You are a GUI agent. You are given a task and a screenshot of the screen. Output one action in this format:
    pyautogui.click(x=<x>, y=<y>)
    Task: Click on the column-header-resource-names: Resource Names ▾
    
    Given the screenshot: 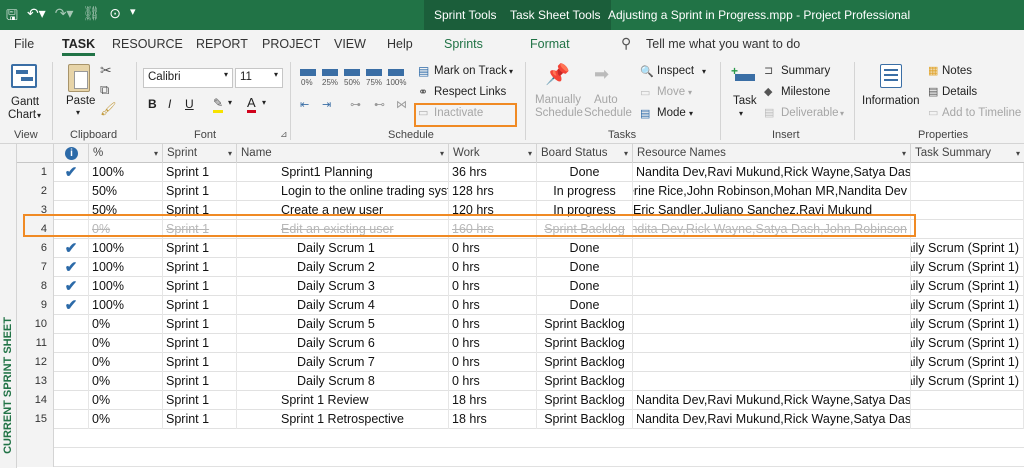 What is the action you would take?
    pyautogui.click(x=772, y=153)
    